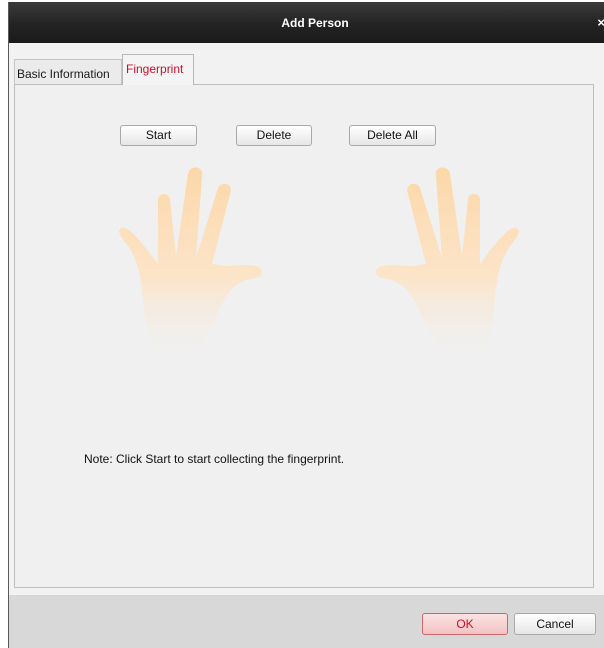 The height and width of the screenshot is (648, 604). Describe the element at coordinates (190, 266) in the screenshot. I see `left-hand-icon` at that location.